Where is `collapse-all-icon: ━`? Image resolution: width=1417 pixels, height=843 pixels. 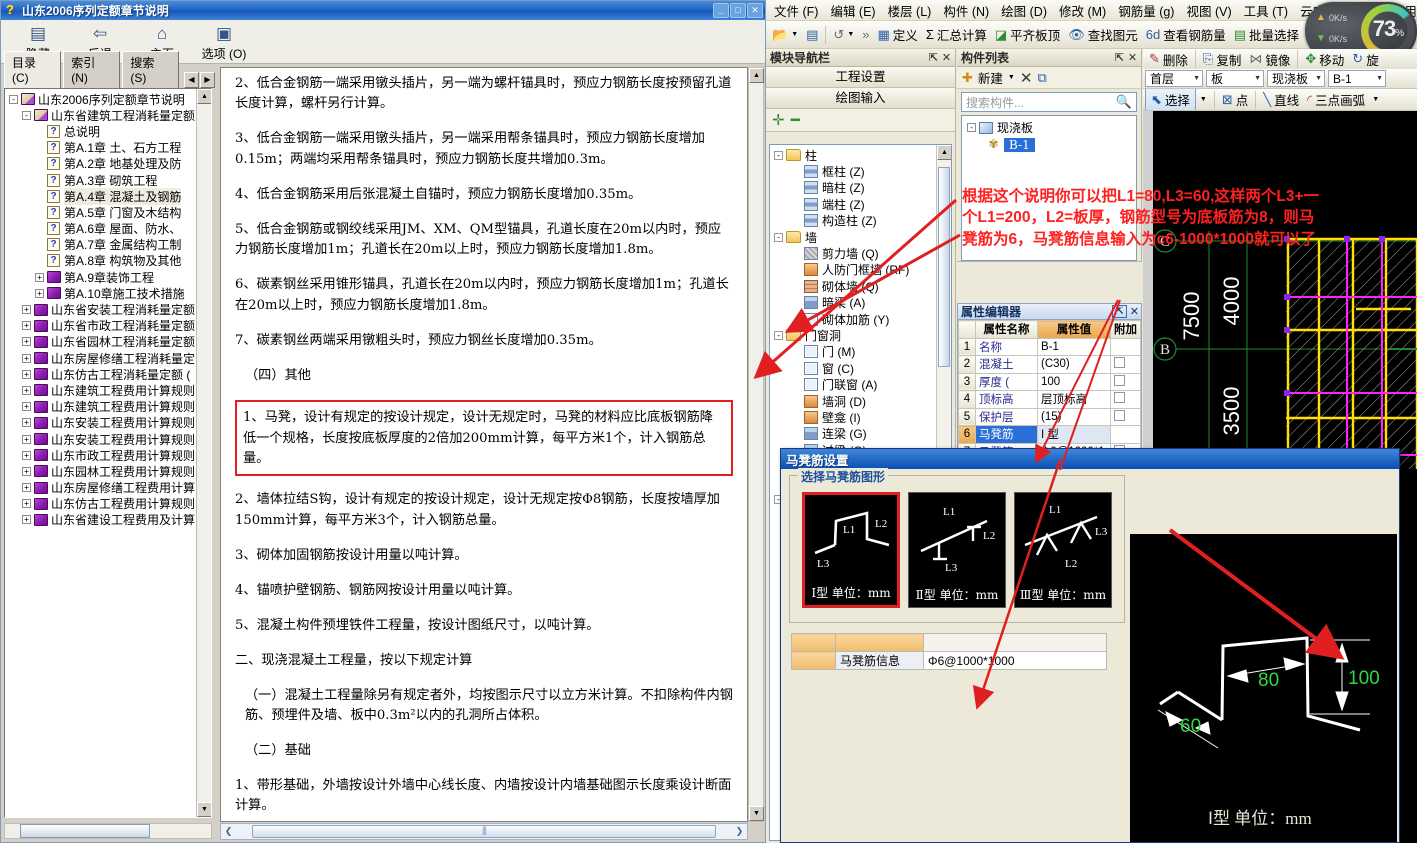
collapse-all-icon: ━ is located at coordinates (795, 120).